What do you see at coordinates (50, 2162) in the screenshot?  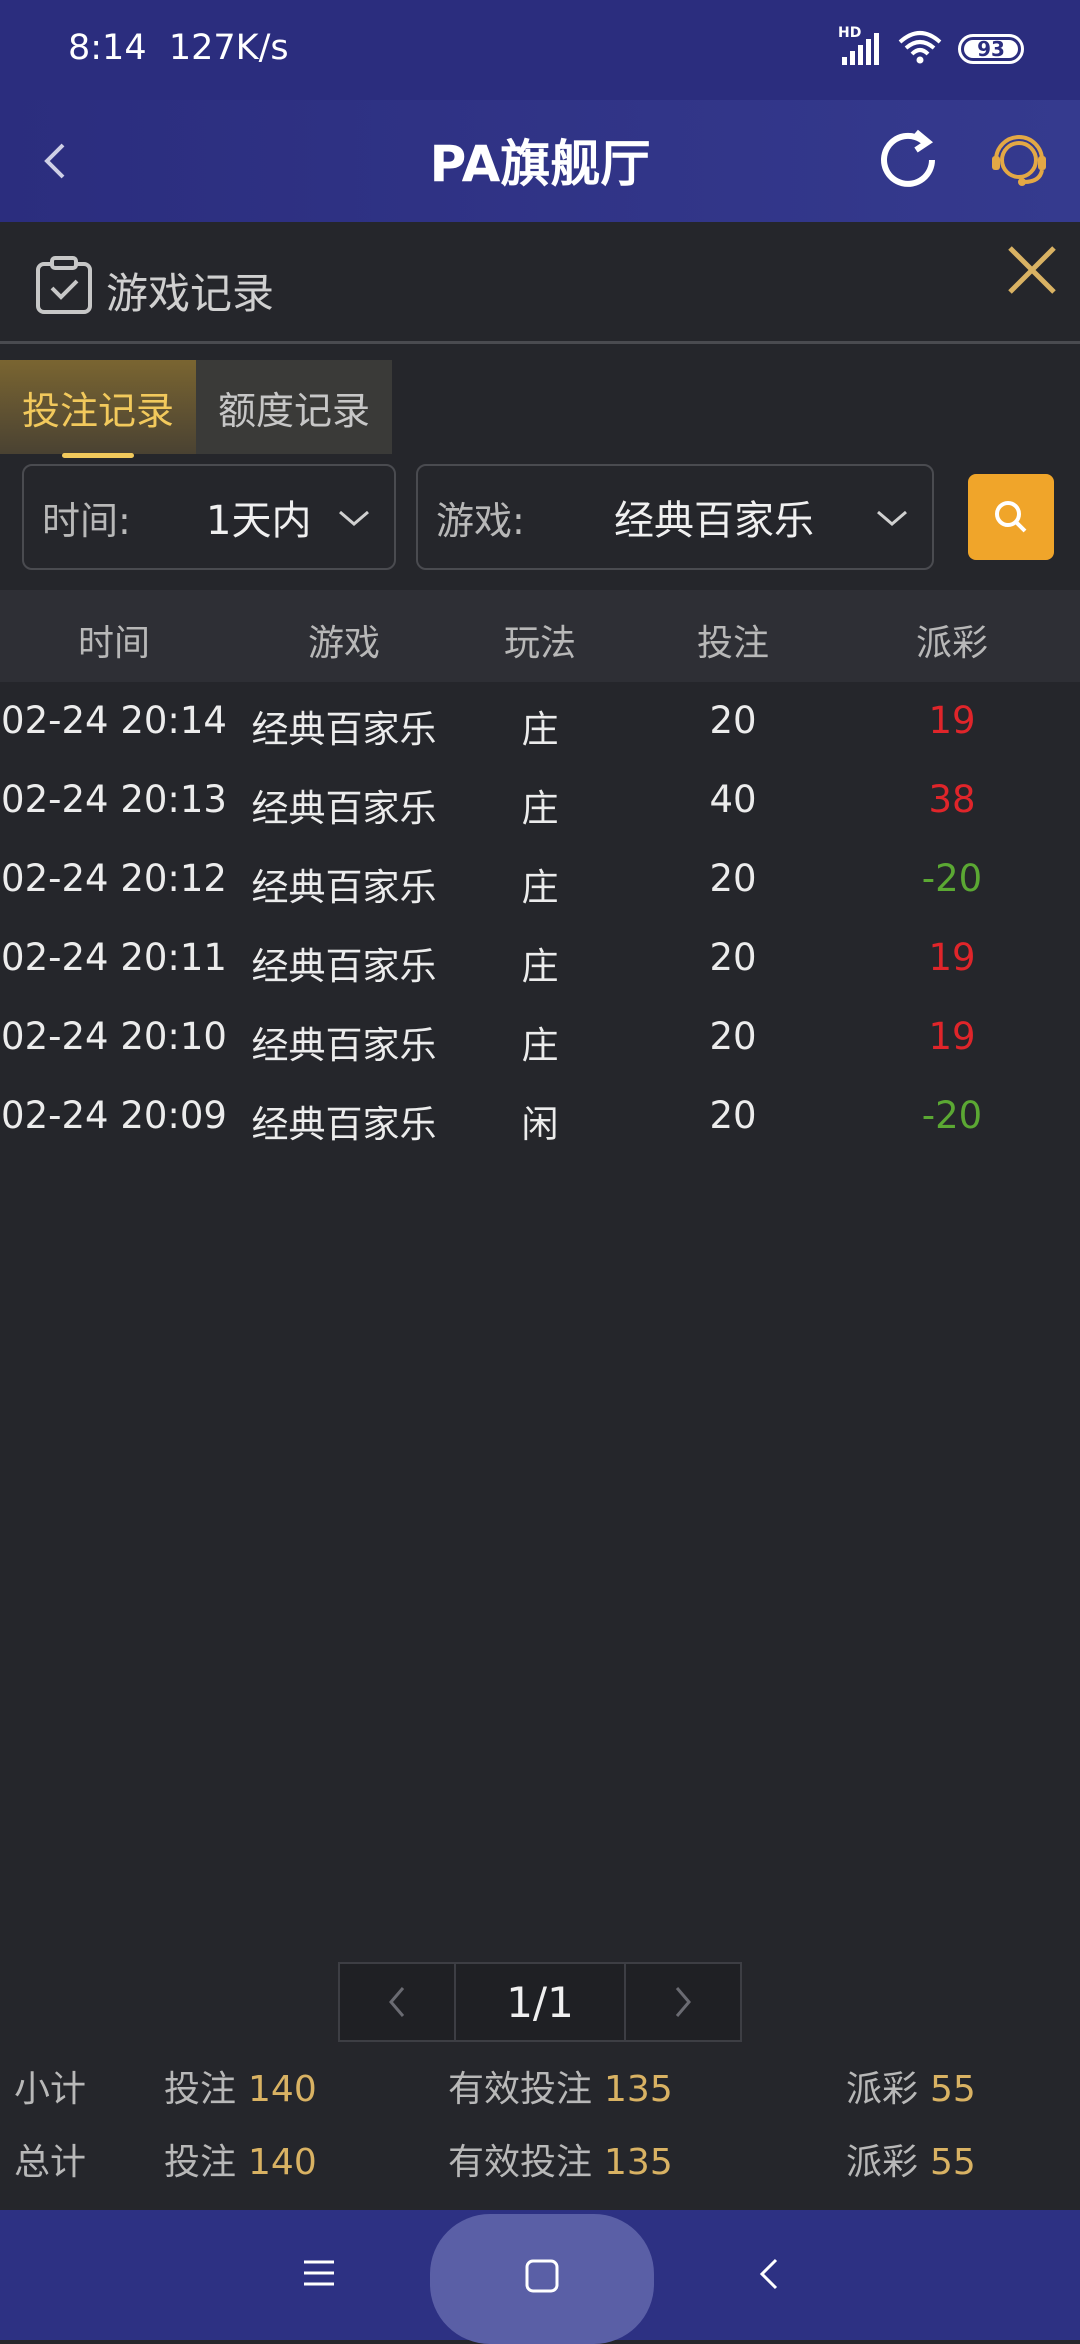 I see `total-label: 总计` at bounding box center [50, 2162].